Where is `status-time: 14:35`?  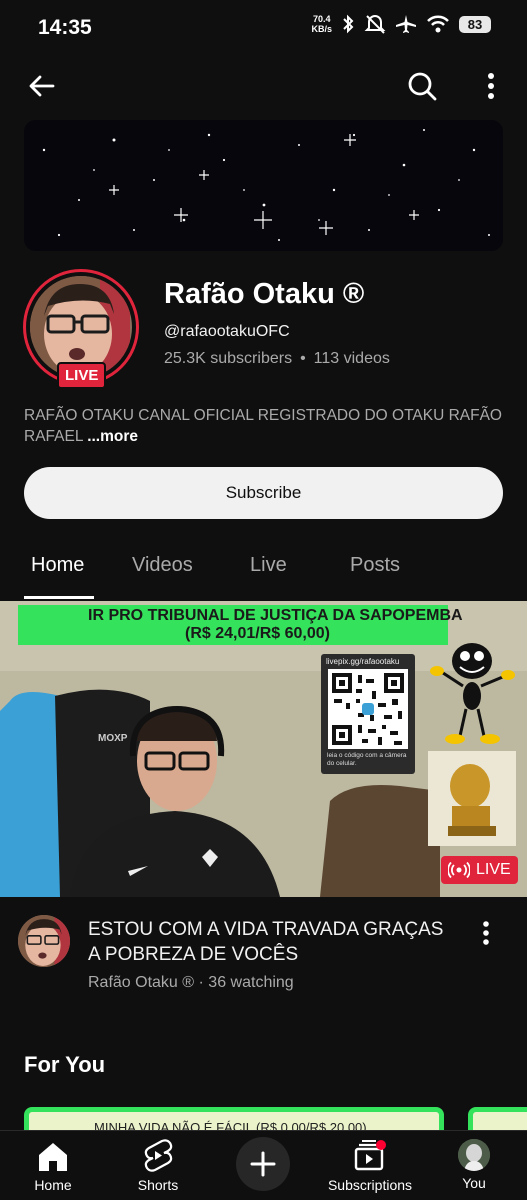 status-time: 14:35 is located at coordinates (65, 27).